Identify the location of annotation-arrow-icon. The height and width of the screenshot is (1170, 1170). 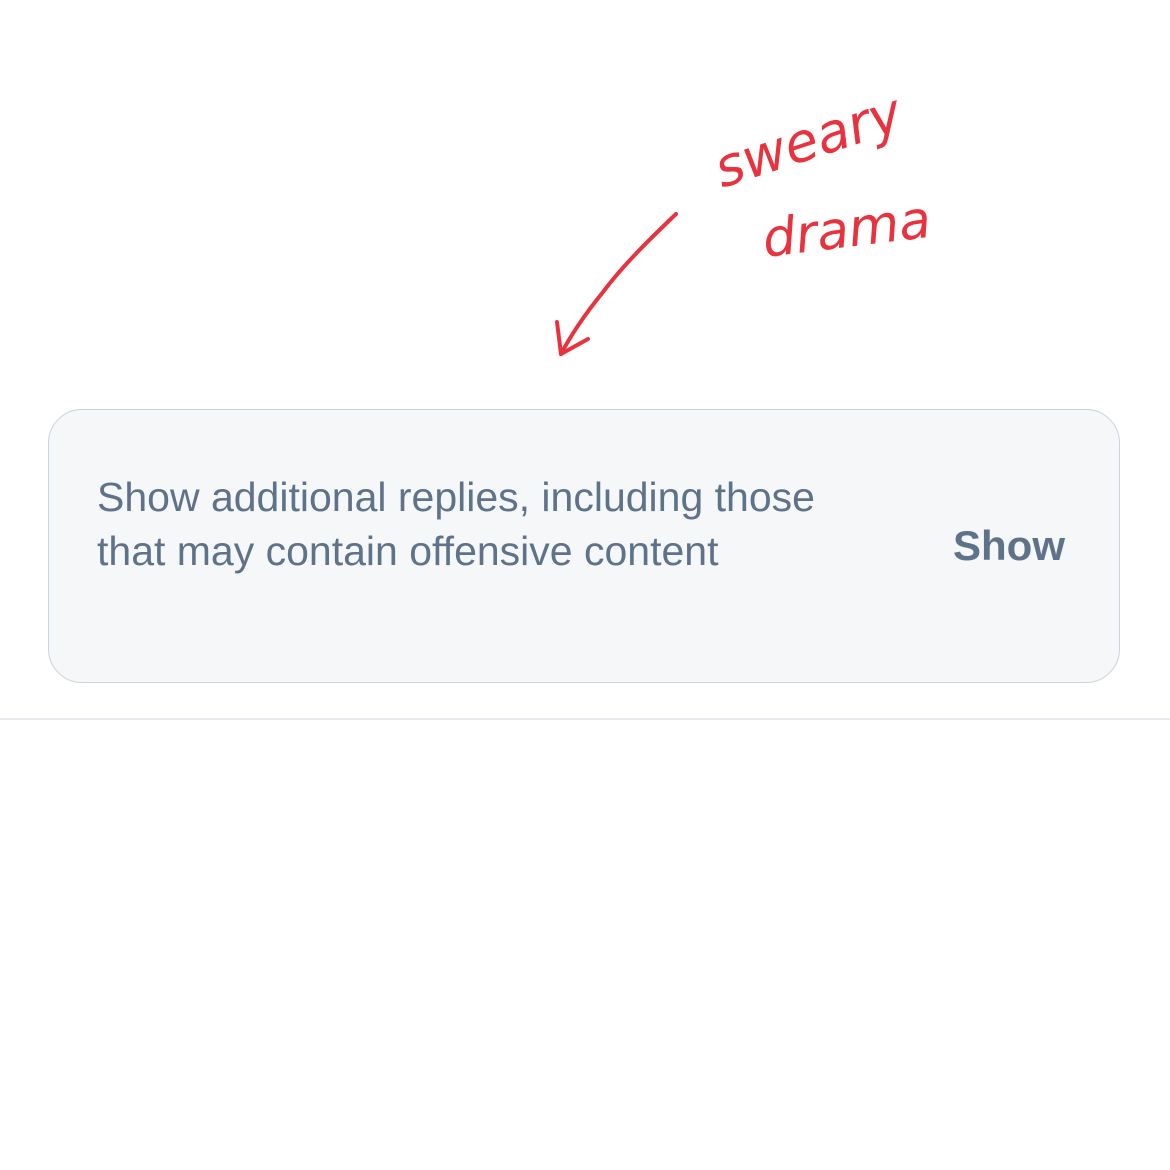
(616, 284).